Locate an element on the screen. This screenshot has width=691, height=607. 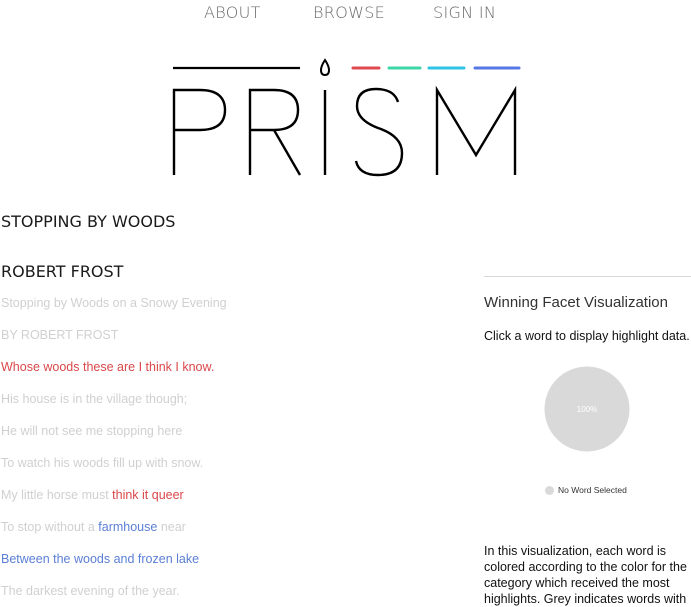
poem-line: To stop without a farmhouse near is located at coordinates (93, 527).